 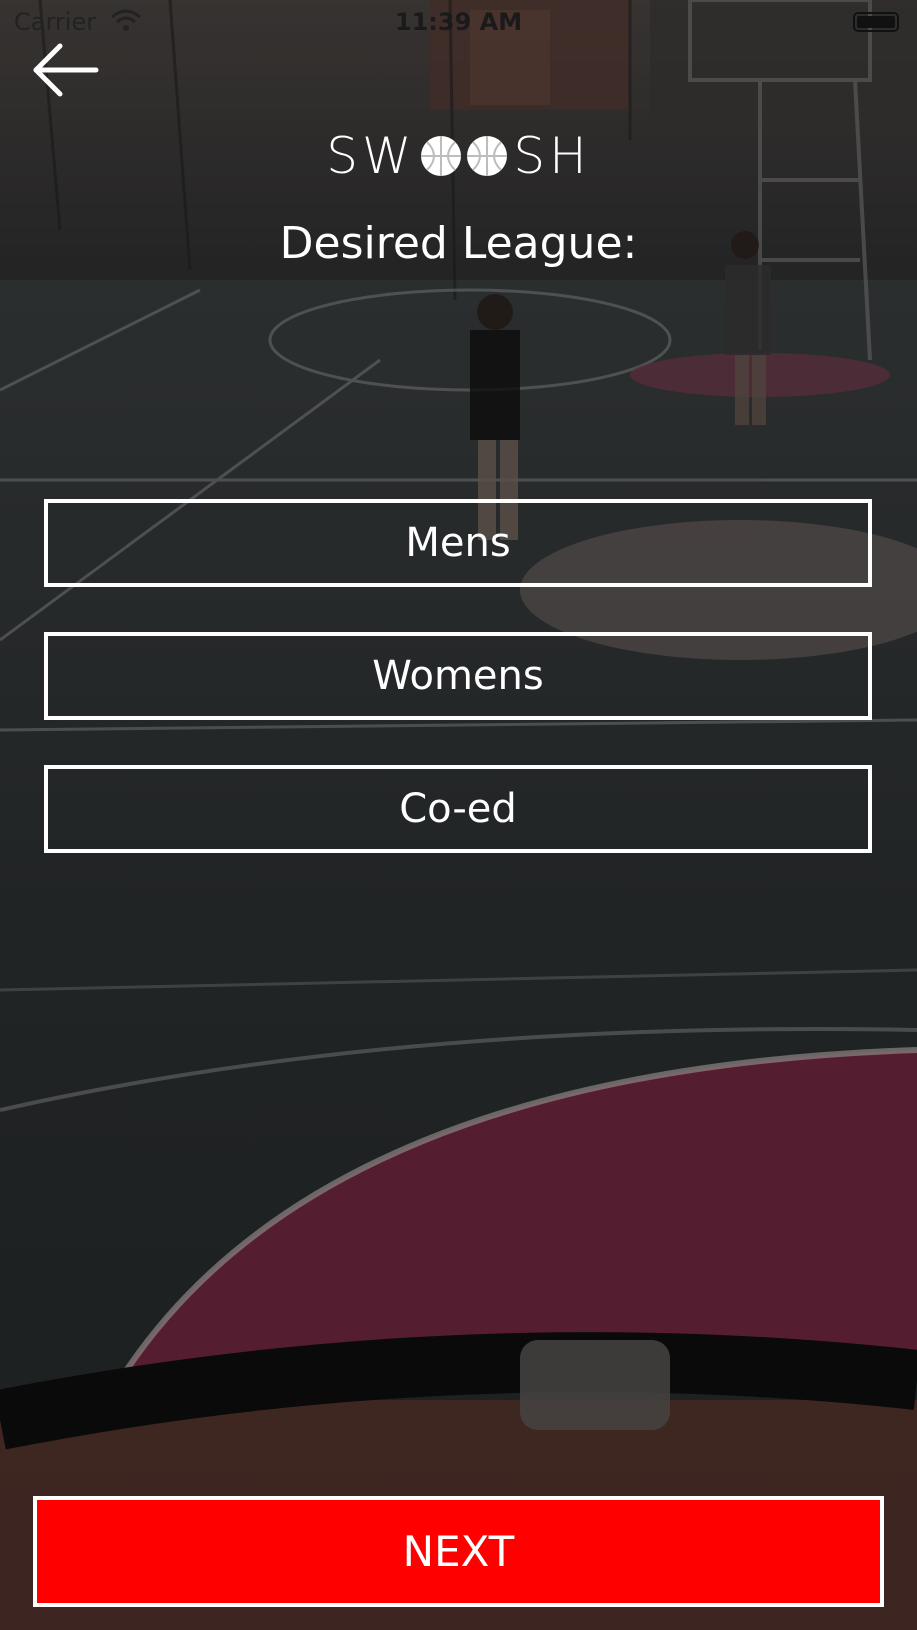 I want to click on logo-prefix: SW, so click(x=371, y=156).